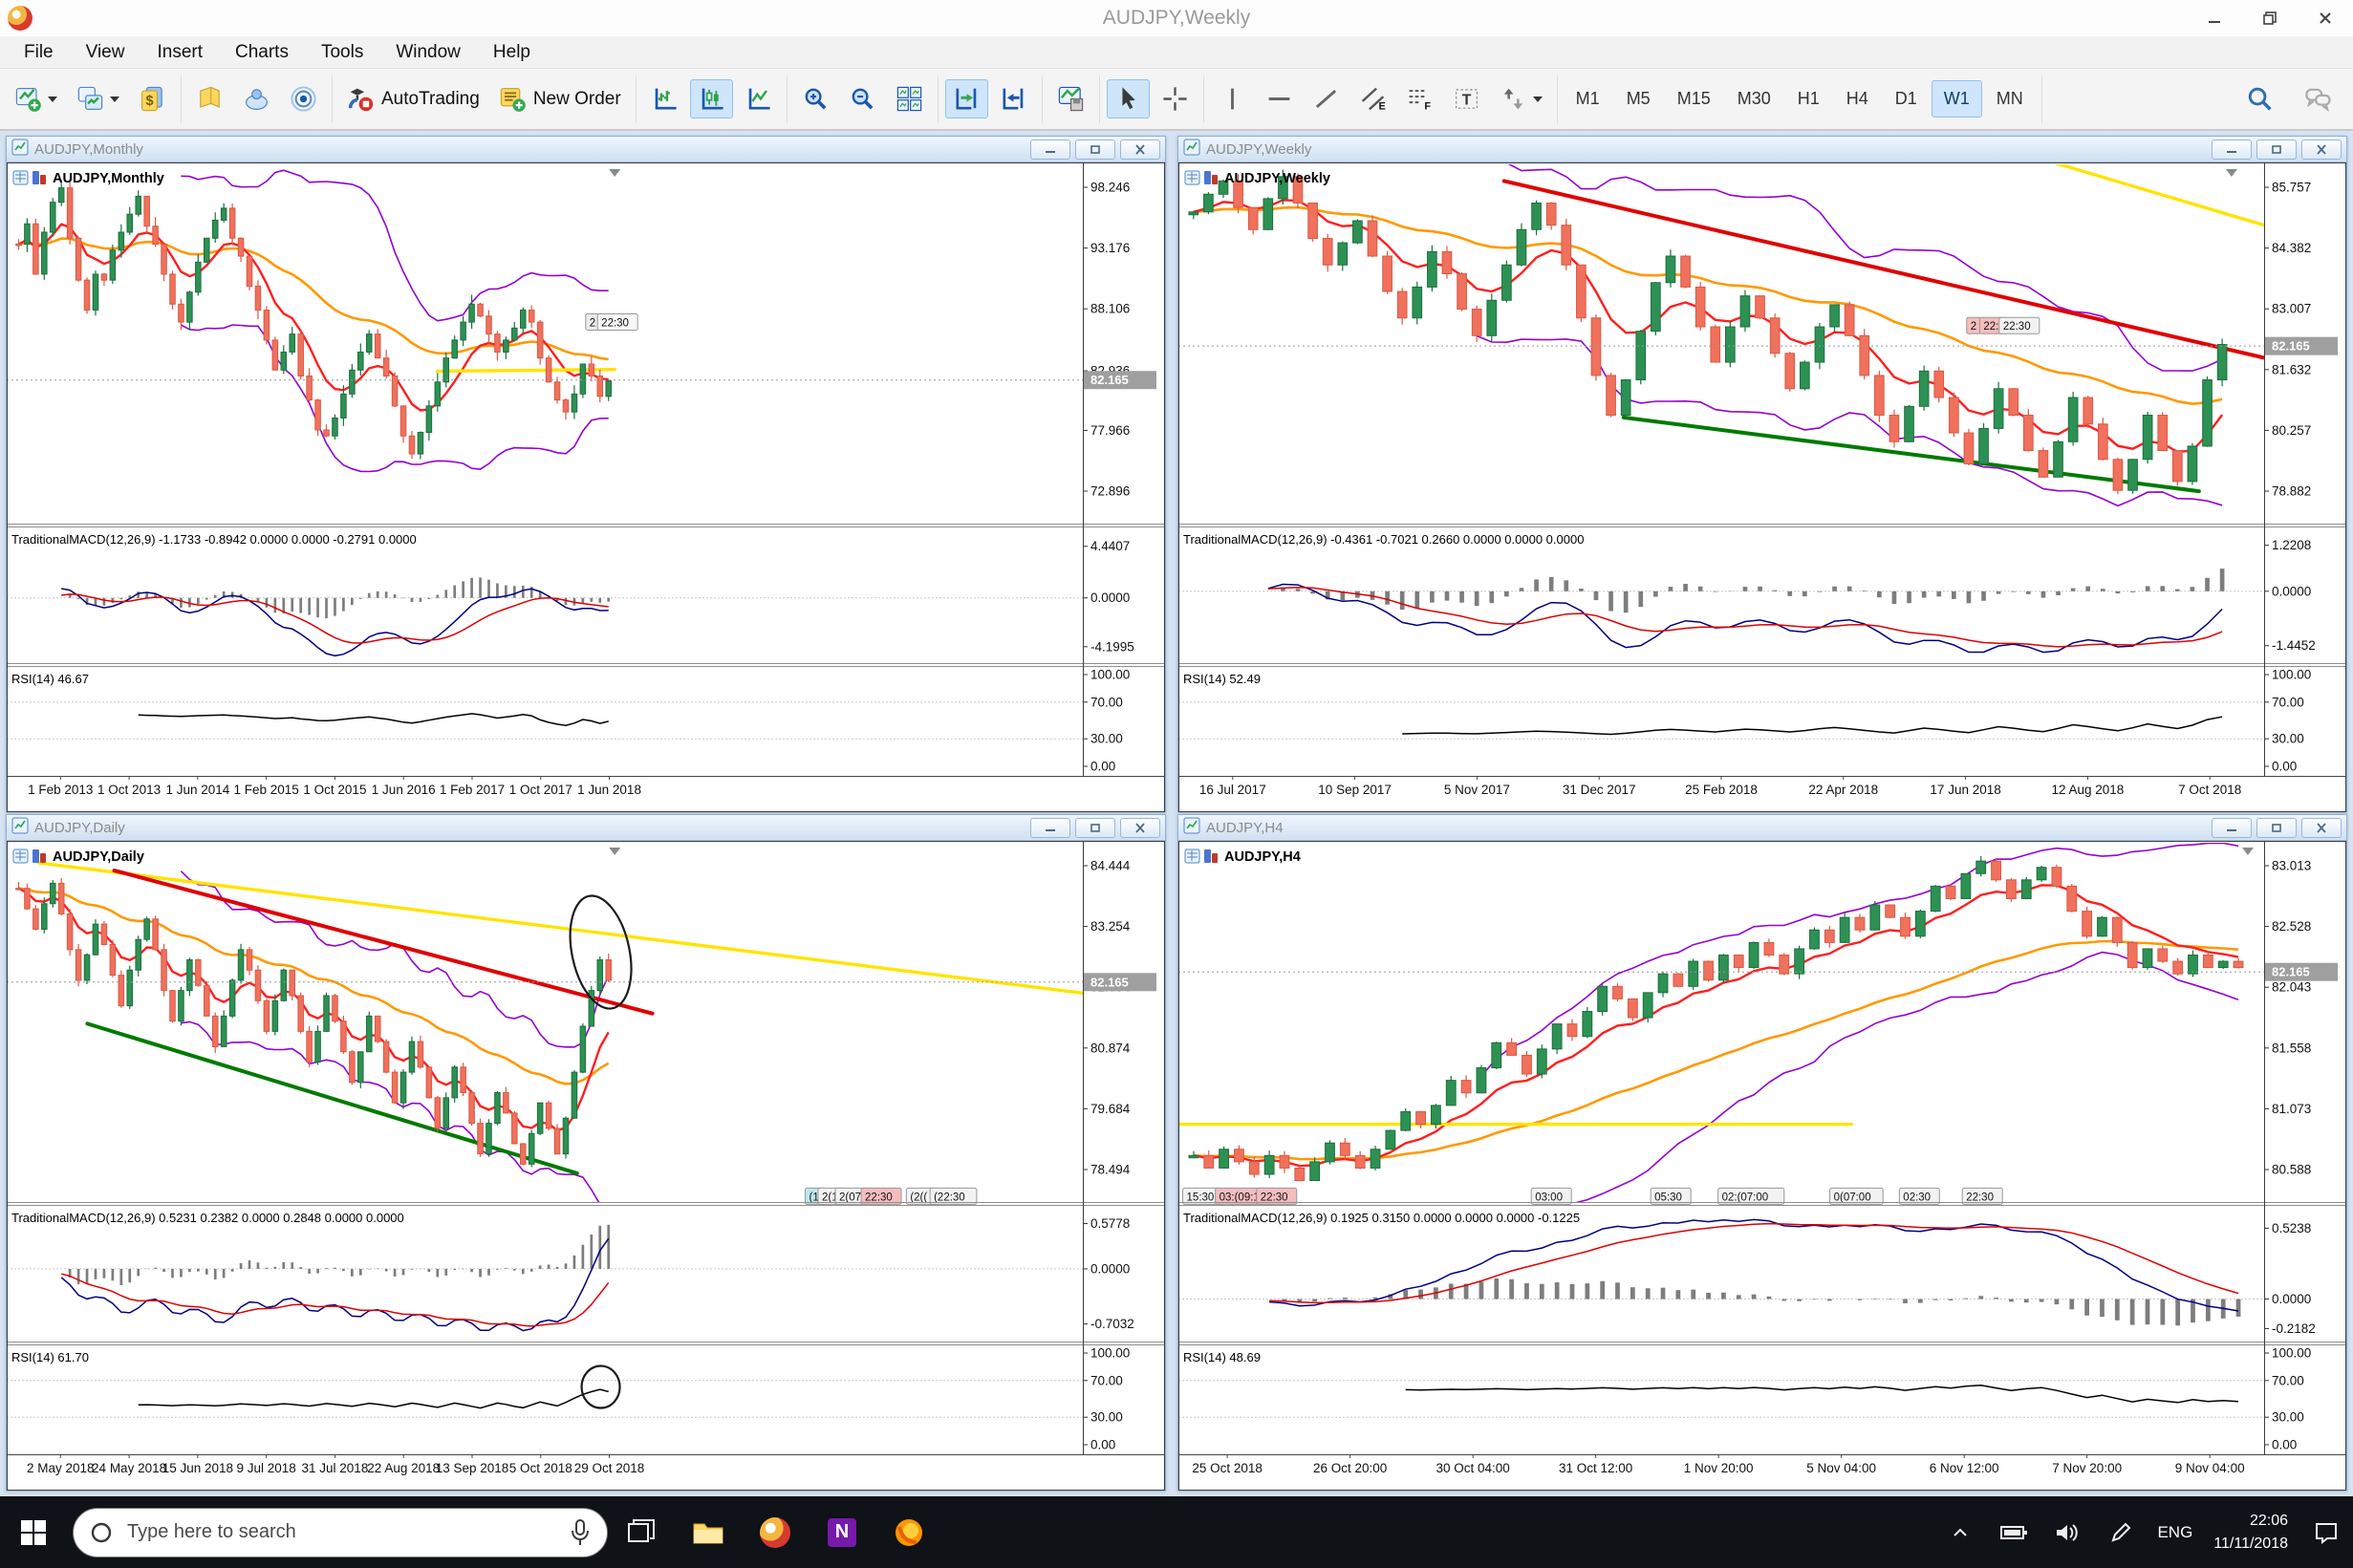 Image resolution: width=2353 pixels, height=1568 pixels. I want to click on timeframe-m5-button: M5, so click(1639, 99).